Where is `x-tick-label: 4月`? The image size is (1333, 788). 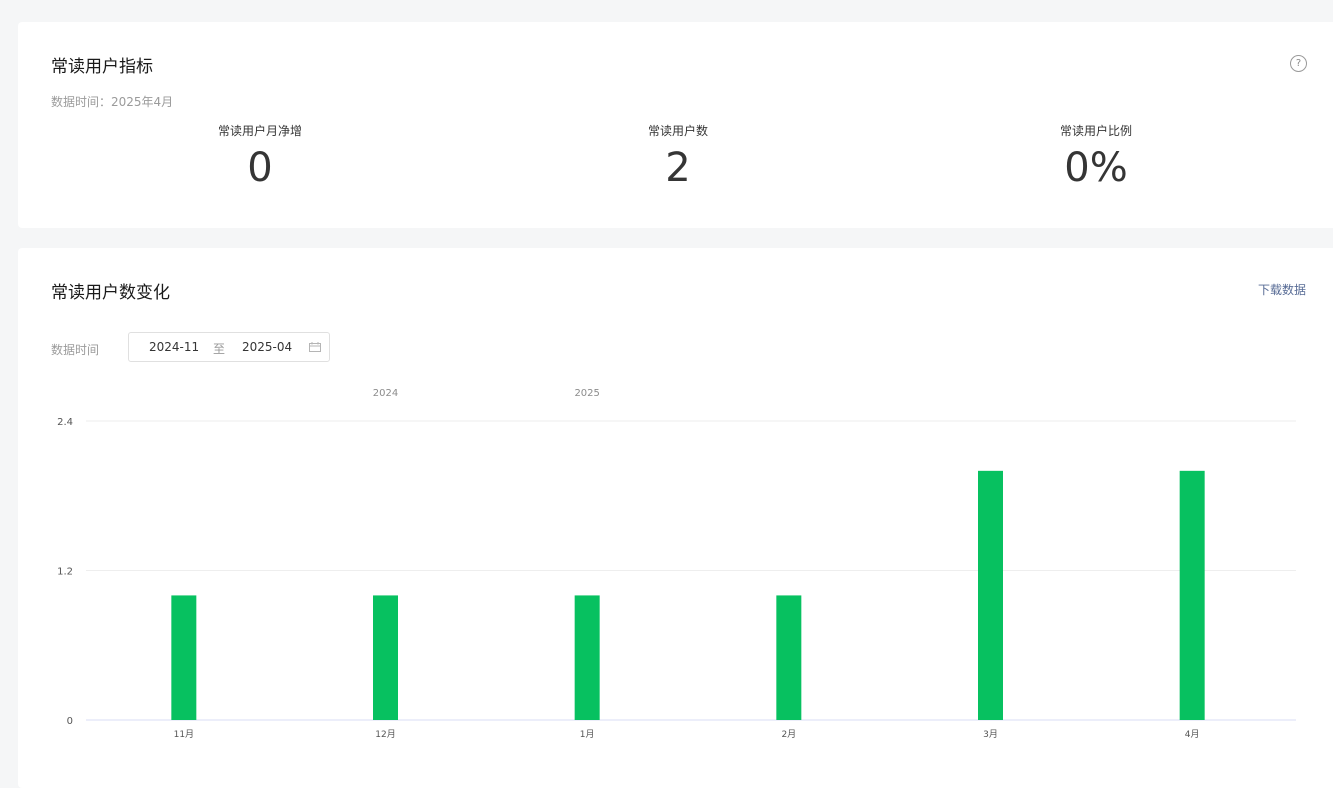
x-tick-label: 4月 is located at coordinates (1192, 734).